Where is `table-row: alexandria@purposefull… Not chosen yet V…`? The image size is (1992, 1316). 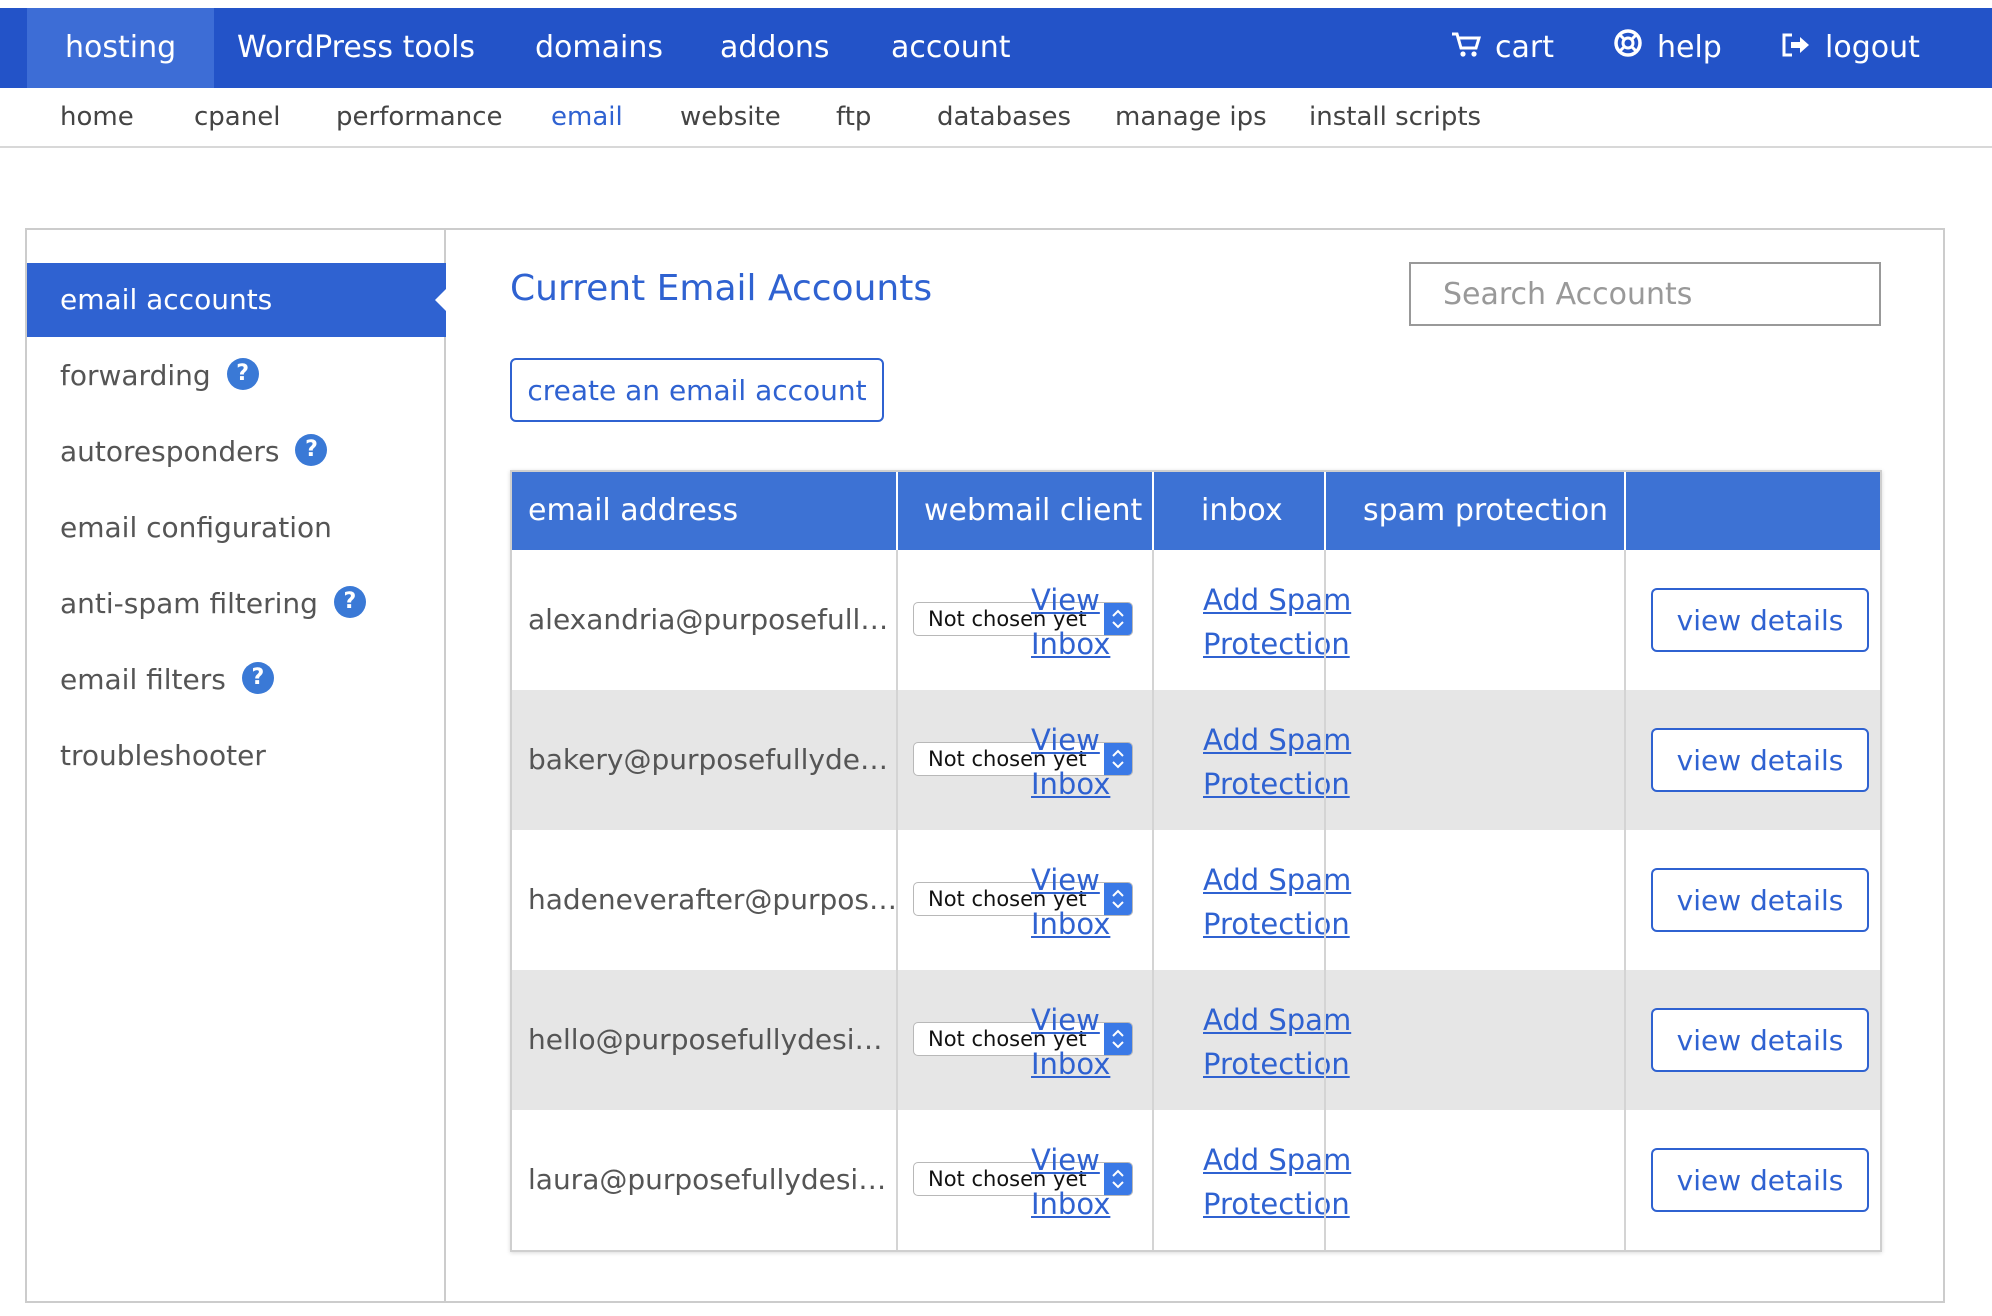 table-row: alexandria@purposefull… Not chosen yet V… is located at coordinates (1196, 620).